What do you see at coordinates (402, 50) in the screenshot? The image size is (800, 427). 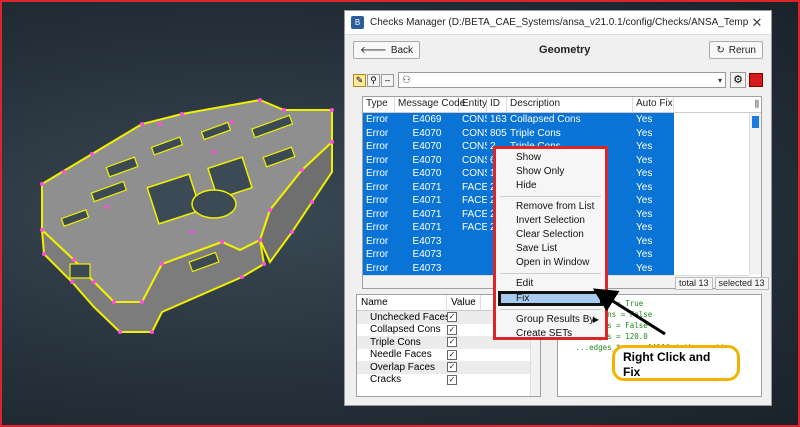 I see `back-button-label: Back` at bounding box center [402, 50].